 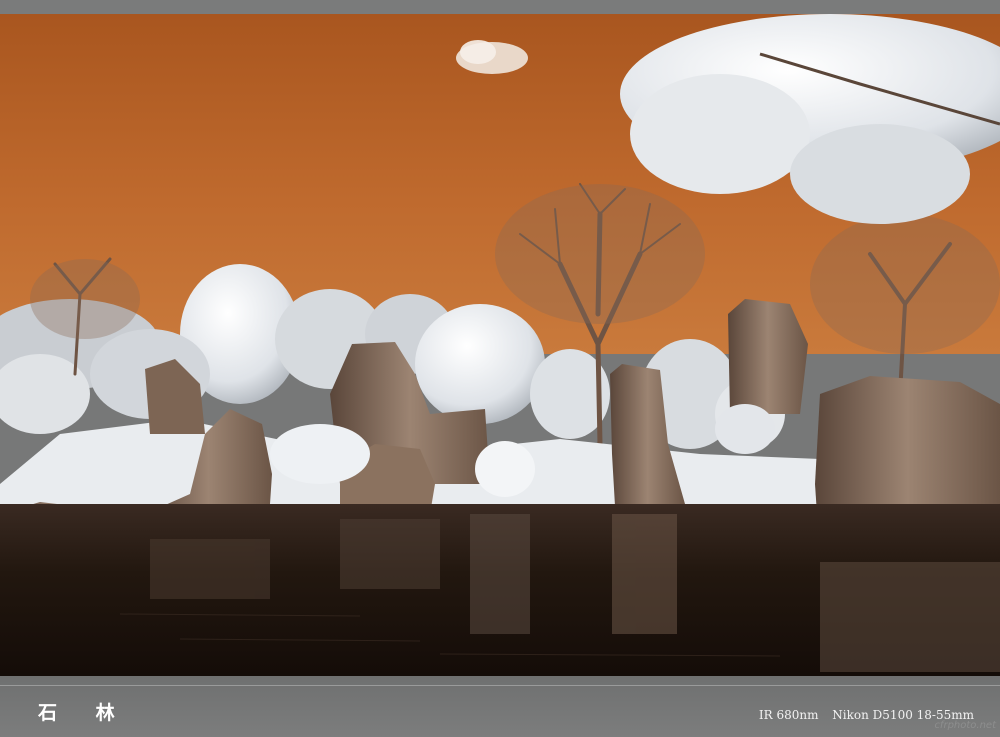 What do you see at coordinates (84, 713) in the screenshot?
I see `photo-title: 石 林` at bounding box center [84, 713].